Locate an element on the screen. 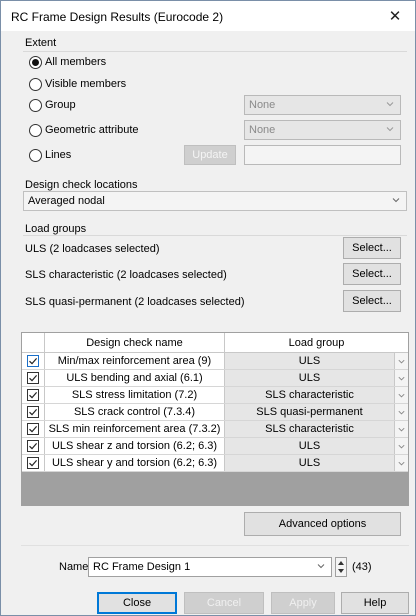  name-count: (43) is located at coordinates (362, 567).